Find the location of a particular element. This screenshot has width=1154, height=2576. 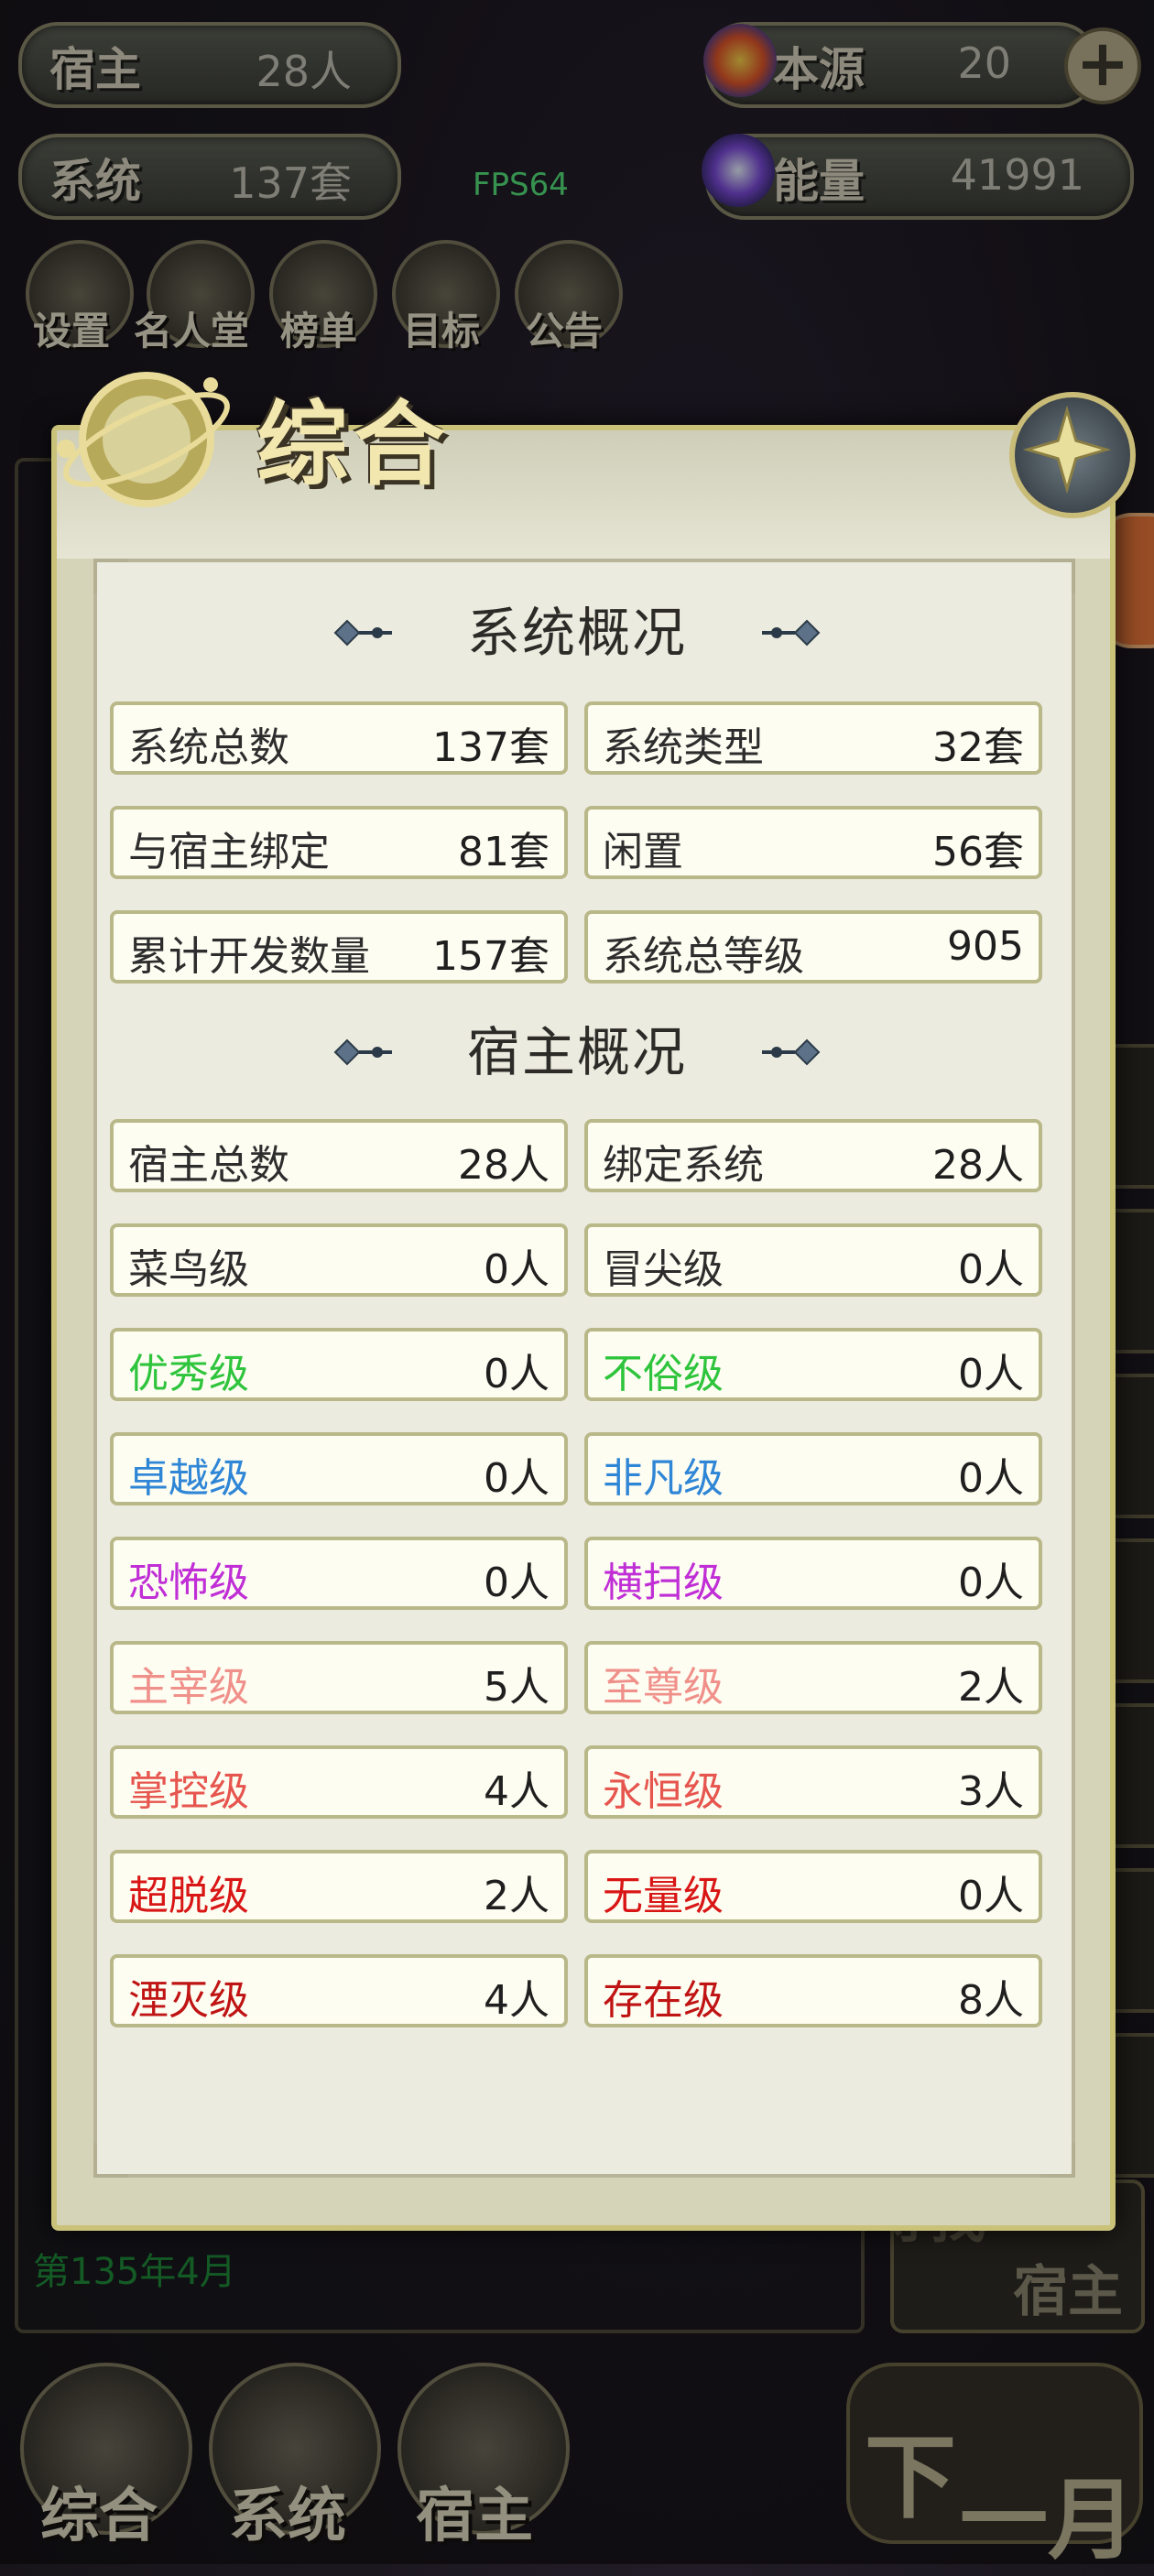

host-level-name: 掌控级 is located at coordinates (188, 1791).